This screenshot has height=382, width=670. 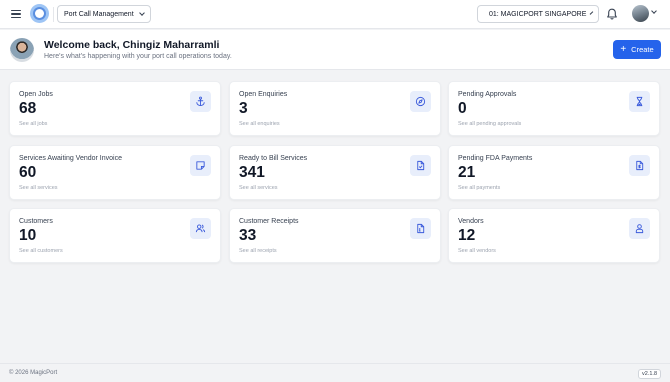 I want to click on card-title: Customers, so click(x=36, y=221).